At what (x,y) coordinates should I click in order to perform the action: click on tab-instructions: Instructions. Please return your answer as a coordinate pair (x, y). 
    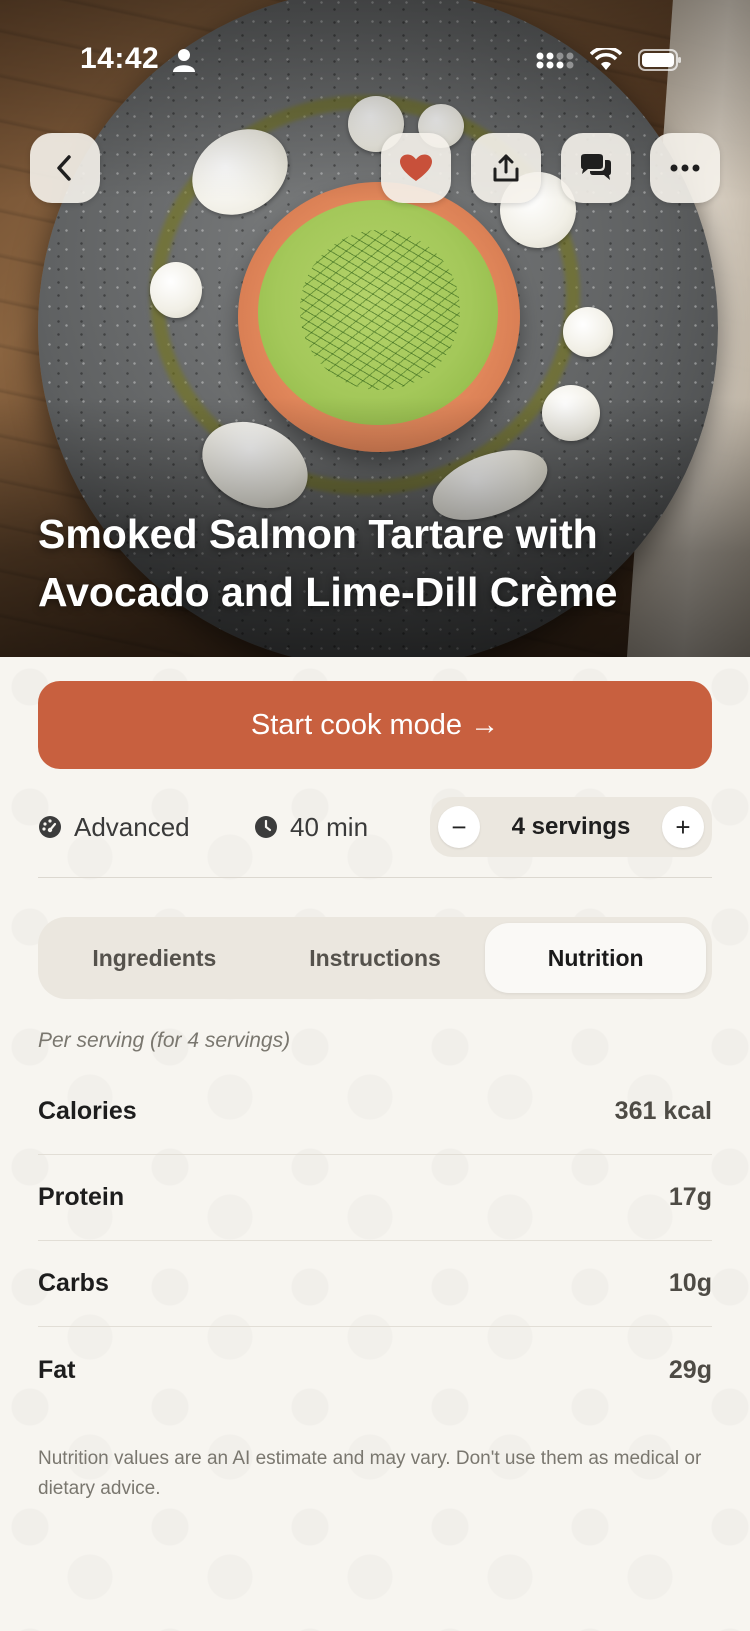
    Looking at the image, I should click on (375, 958).